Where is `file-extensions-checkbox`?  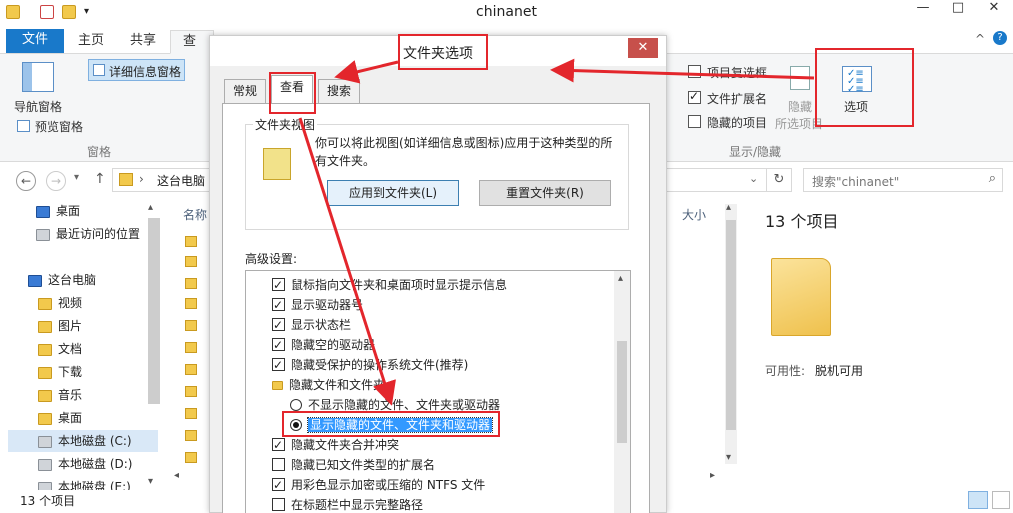
file-extensions-checkbox is located at coordinates (694, 96).